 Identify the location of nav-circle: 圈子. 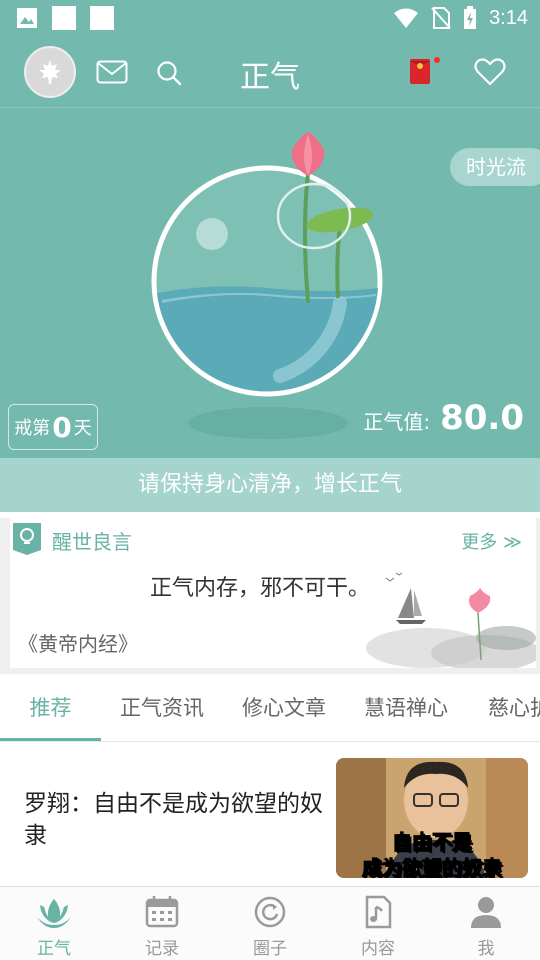
(270, 923).